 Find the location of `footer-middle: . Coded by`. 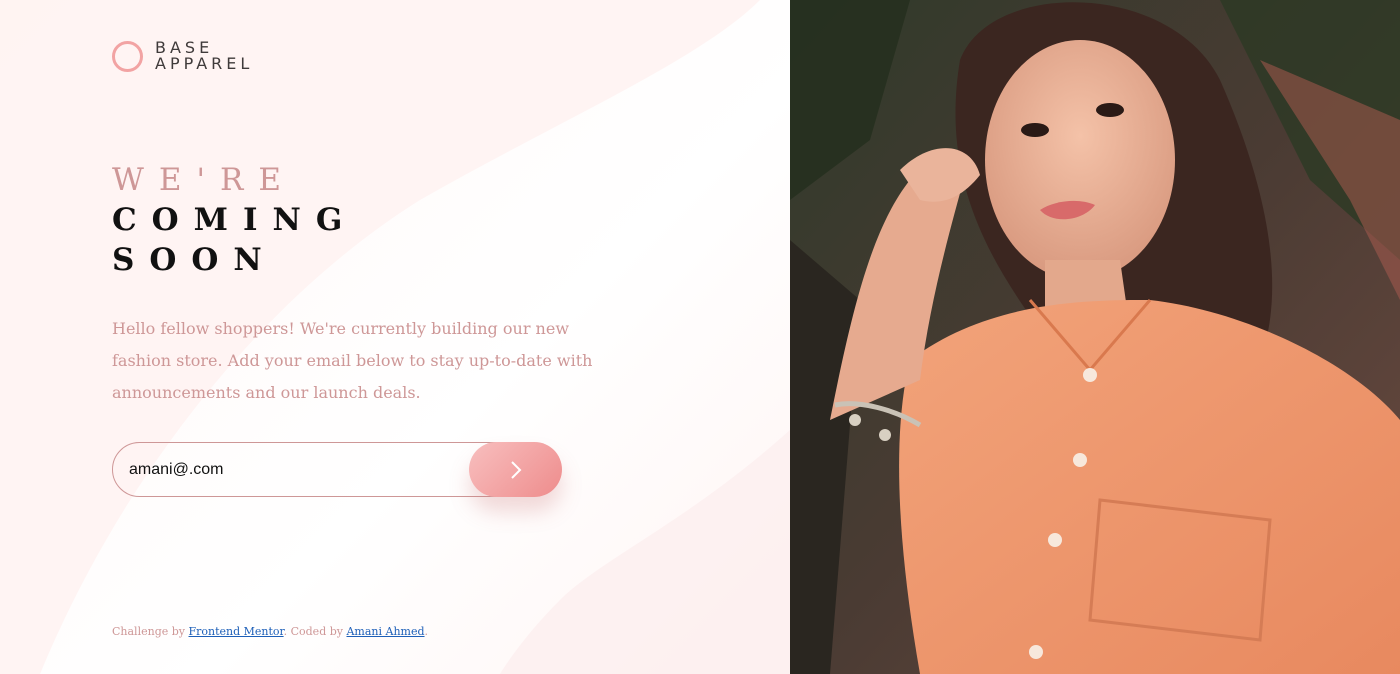

footer-middle: . Coded by is located at coordinates (315, 631).